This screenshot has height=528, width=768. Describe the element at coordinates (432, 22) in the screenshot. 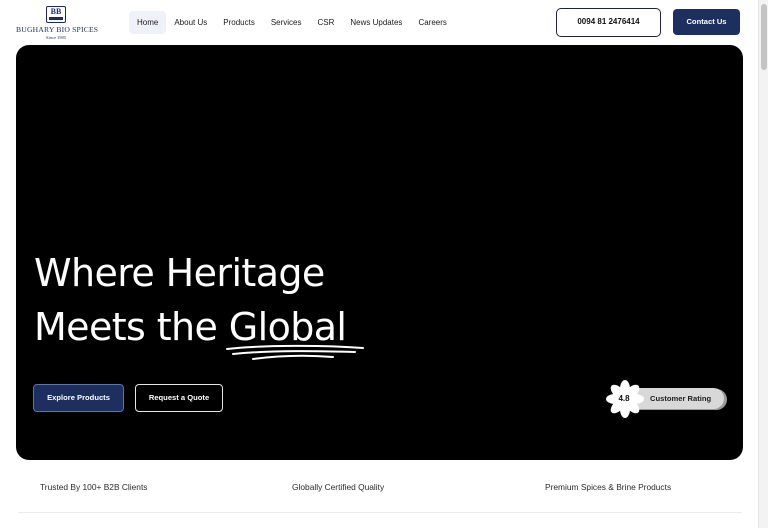

I see `nav-item-careers: Careers` at that location.